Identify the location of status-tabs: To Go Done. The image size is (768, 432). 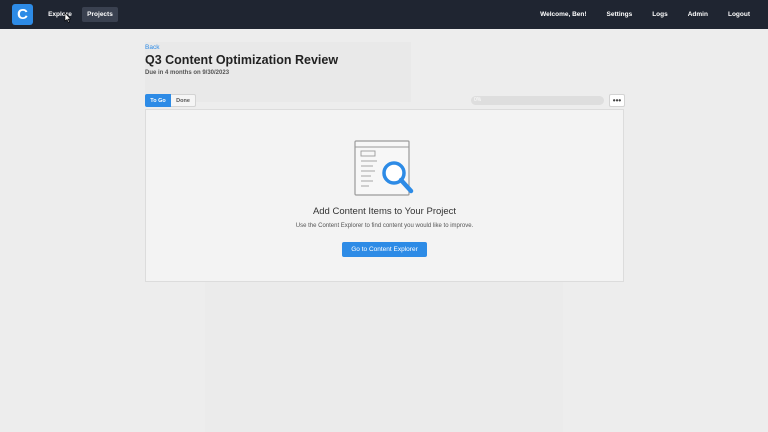
(170, 100).